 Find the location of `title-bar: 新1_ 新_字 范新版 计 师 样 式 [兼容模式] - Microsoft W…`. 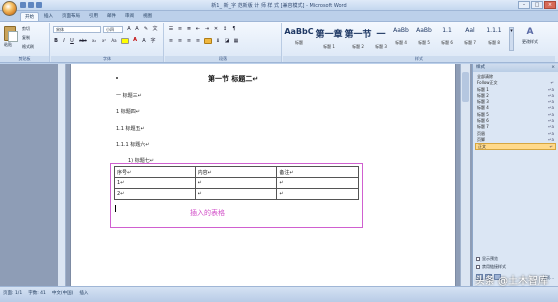

title-bar: 新1_ 新_字 范新版 计 师 样 式 [兼容模式] - Microsoft W… is located at coordinates (279, 5).